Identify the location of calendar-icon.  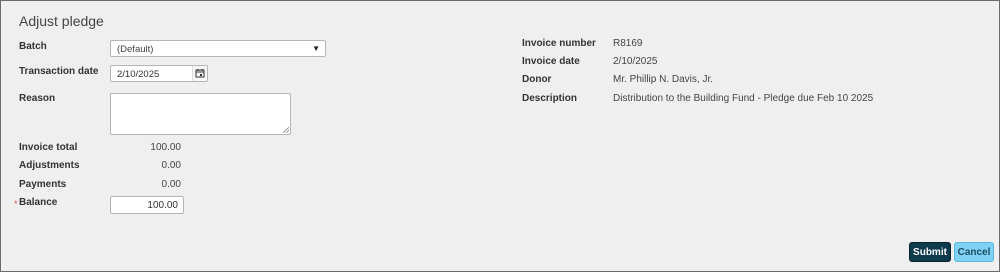
(199, 73).